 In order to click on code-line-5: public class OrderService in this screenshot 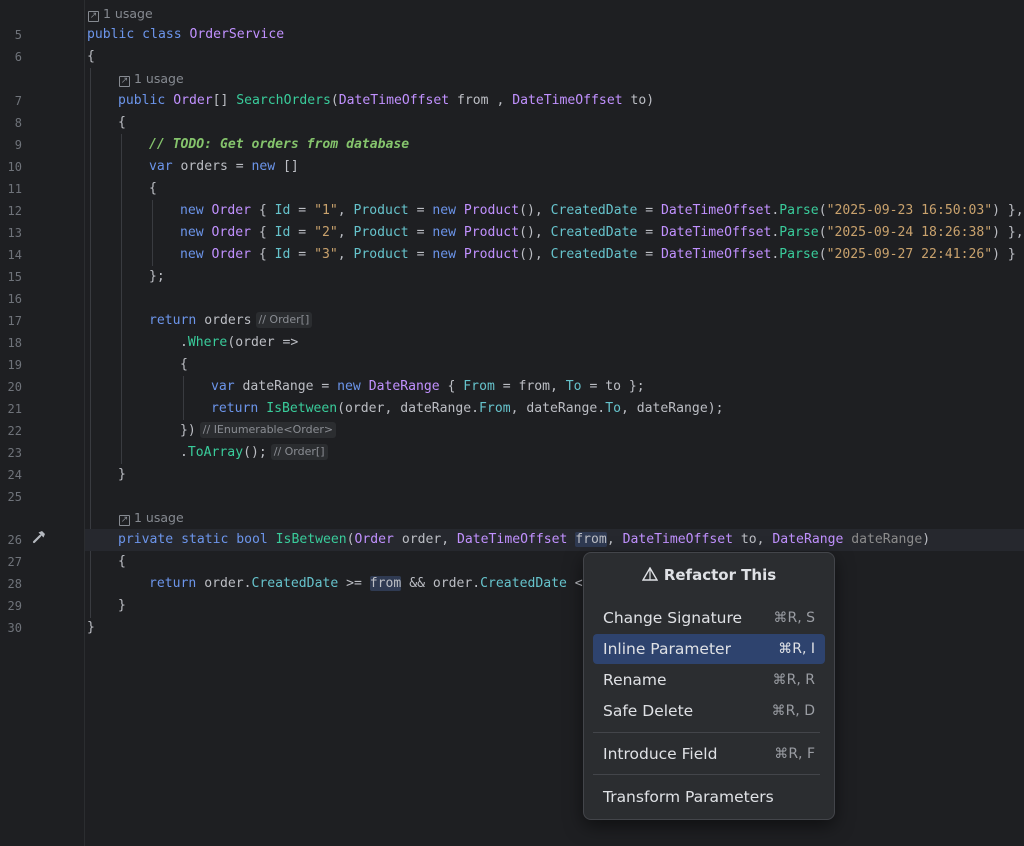, I will do `click(185, 35)`.